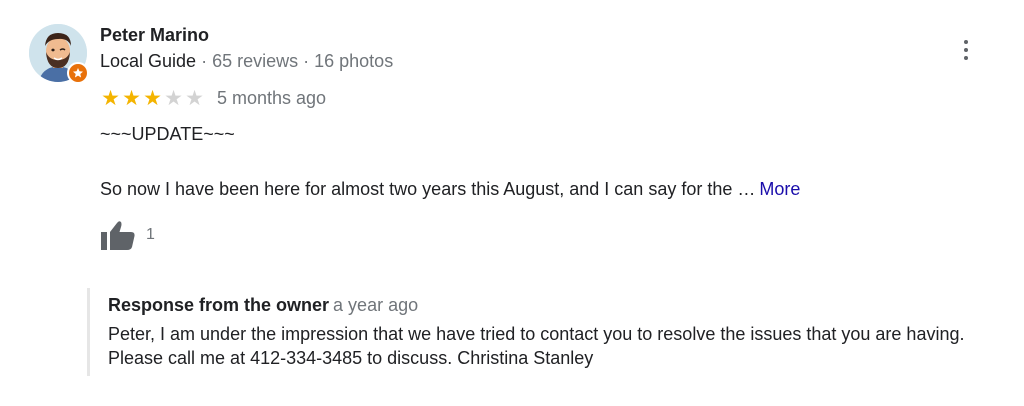 This screenshot has height=406, width=1024. I want to click on author-meta: Local Guide · 65 reviews · 16 photos, so click(246, 61).